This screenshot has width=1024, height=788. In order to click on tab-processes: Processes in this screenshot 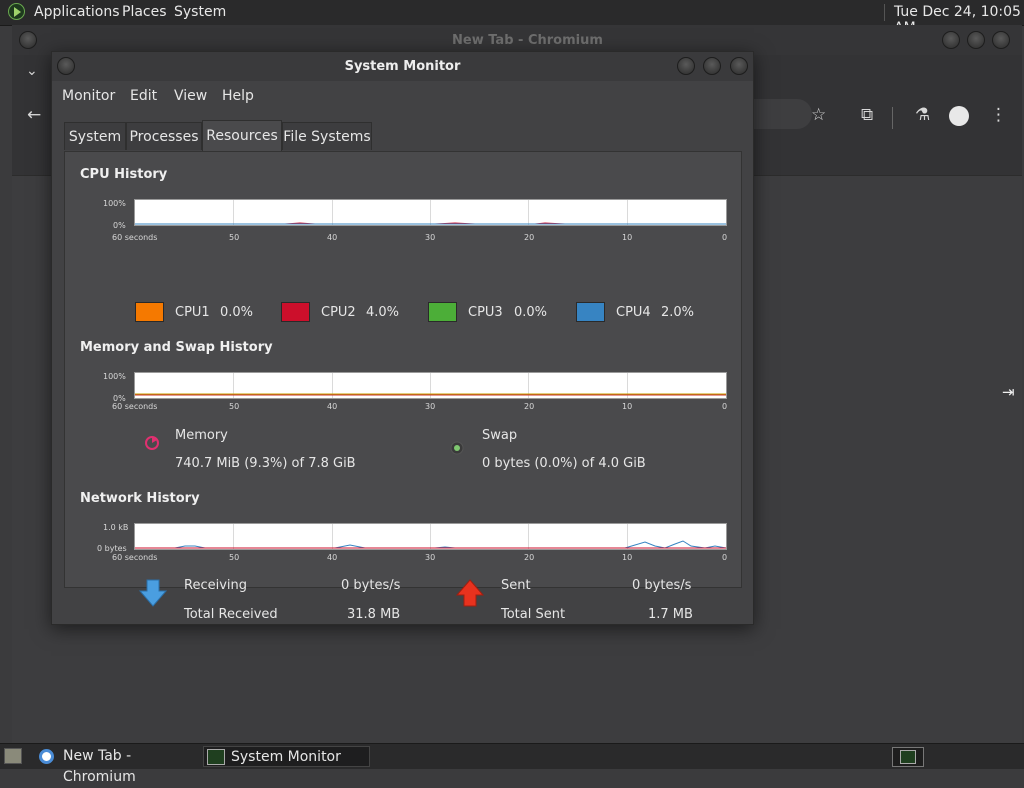, I will do `click(164, 136)`.